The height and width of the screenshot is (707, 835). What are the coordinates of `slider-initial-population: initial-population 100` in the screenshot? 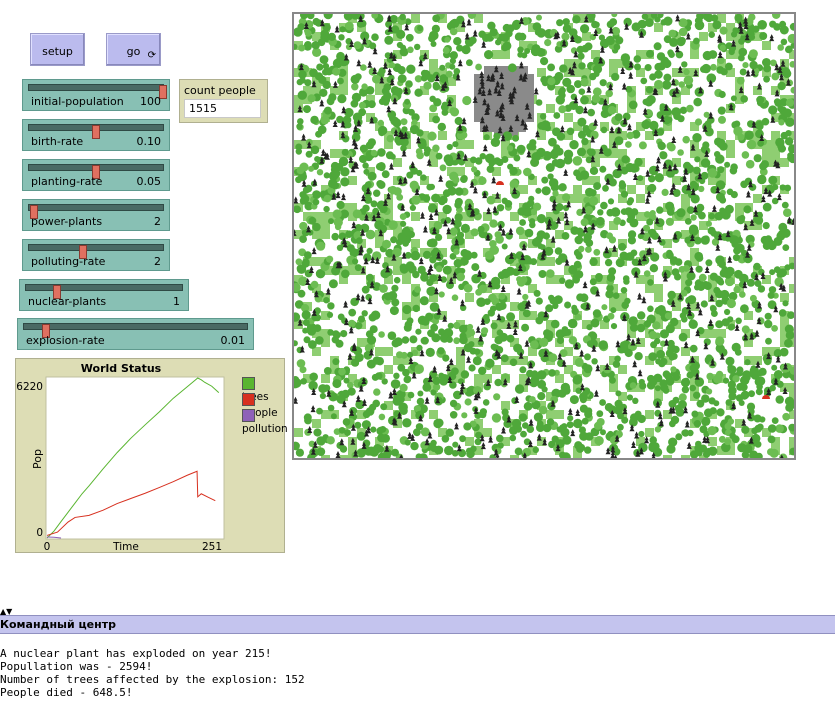 It's located at (96, 95).